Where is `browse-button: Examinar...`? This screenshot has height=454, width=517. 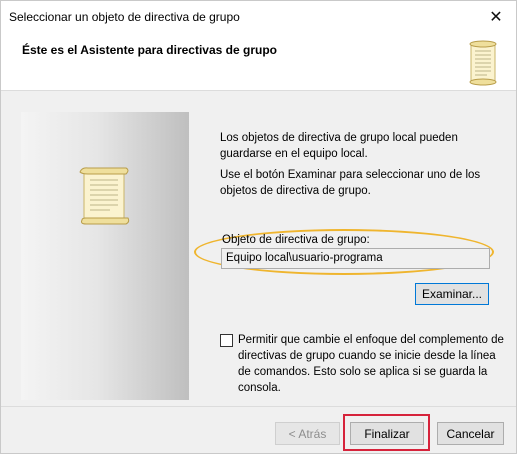 browse-button: Examinar... is located at coordinates (452, 294).